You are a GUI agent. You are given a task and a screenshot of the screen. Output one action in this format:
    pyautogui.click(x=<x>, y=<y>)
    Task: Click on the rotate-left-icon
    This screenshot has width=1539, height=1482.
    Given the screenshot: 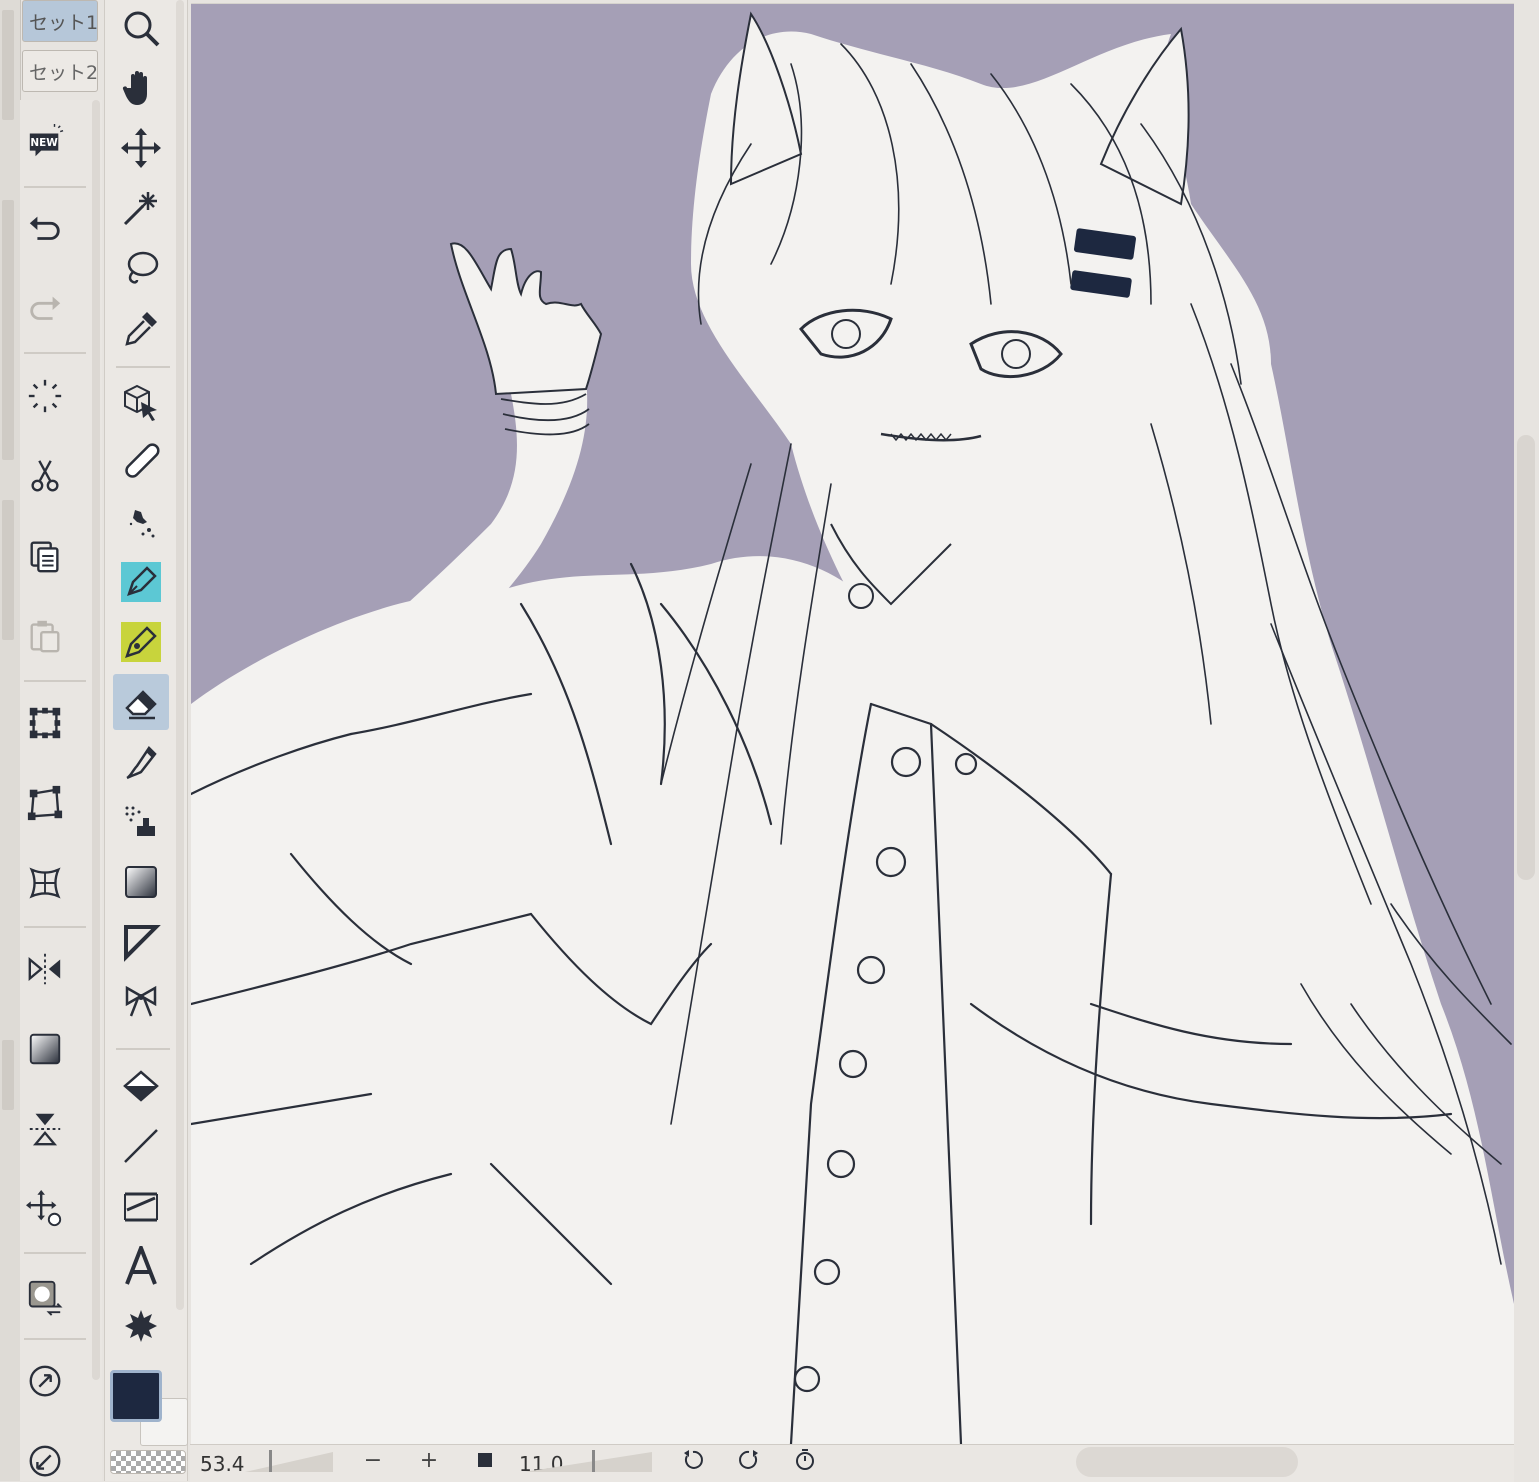 What is the action you would take?
    pyautogui.click(x=693, y=1459)
    